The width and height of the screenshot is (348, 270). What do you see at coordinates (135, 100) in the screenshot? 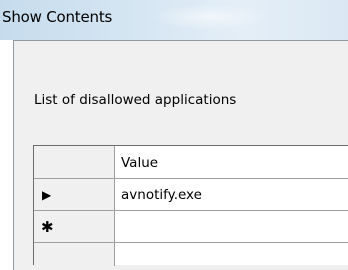
I see `list-caption: List of disallowed applications` at bounding box center [135, 100].